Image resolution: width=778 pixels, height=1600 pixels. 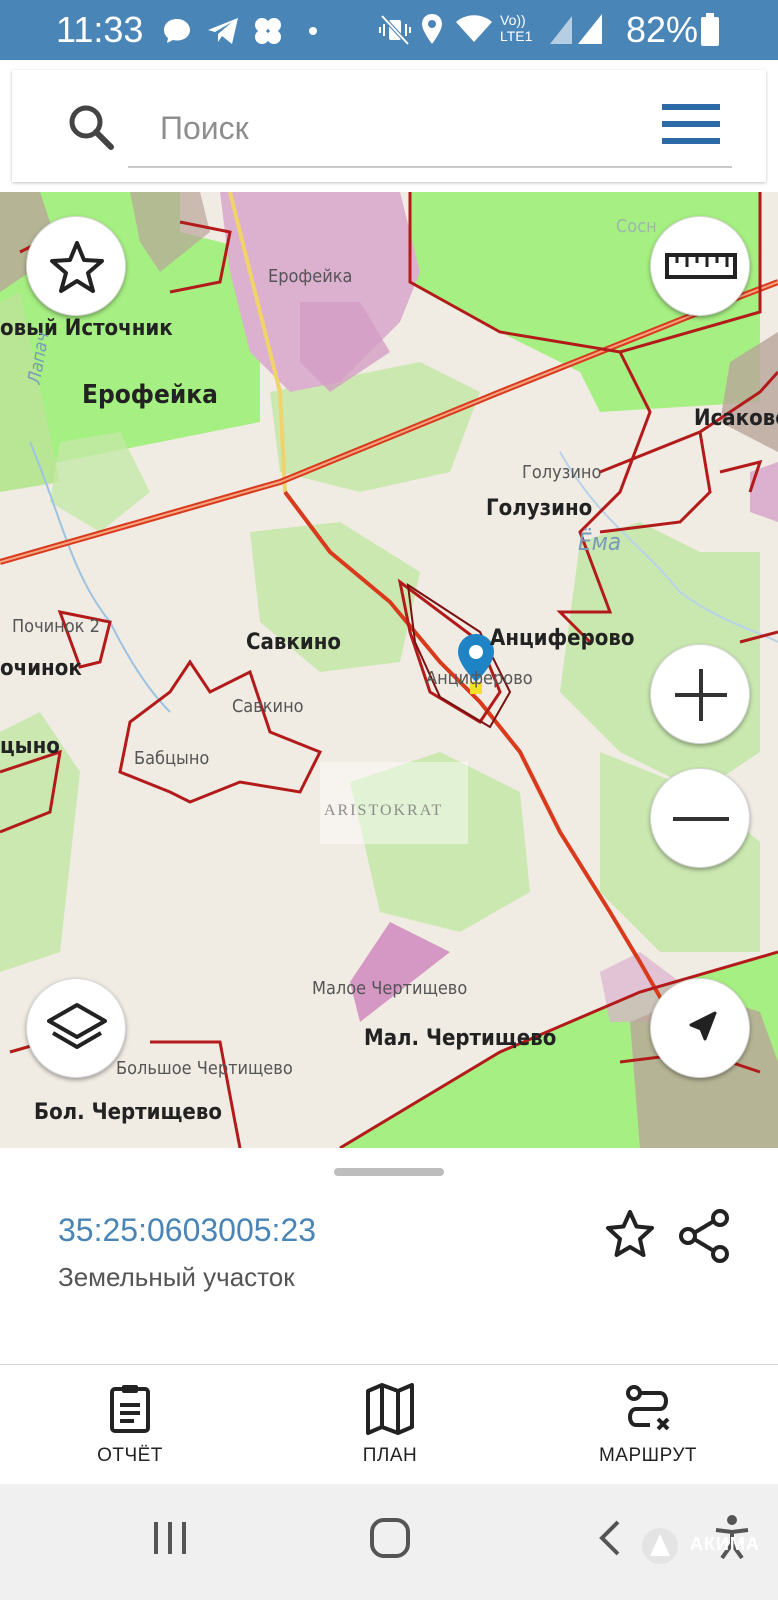 I want to click on search-icon, so click(x=91, y=127).